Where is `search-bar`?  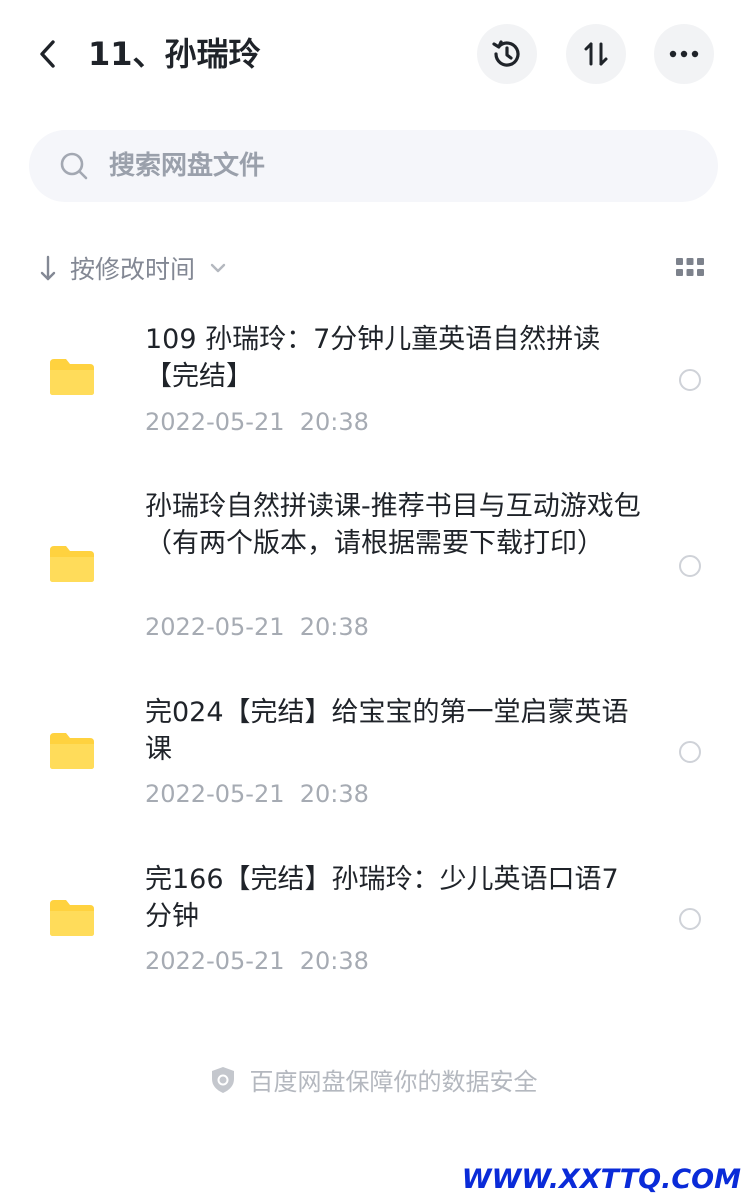
search-bar is located at coordinates (373, 166).